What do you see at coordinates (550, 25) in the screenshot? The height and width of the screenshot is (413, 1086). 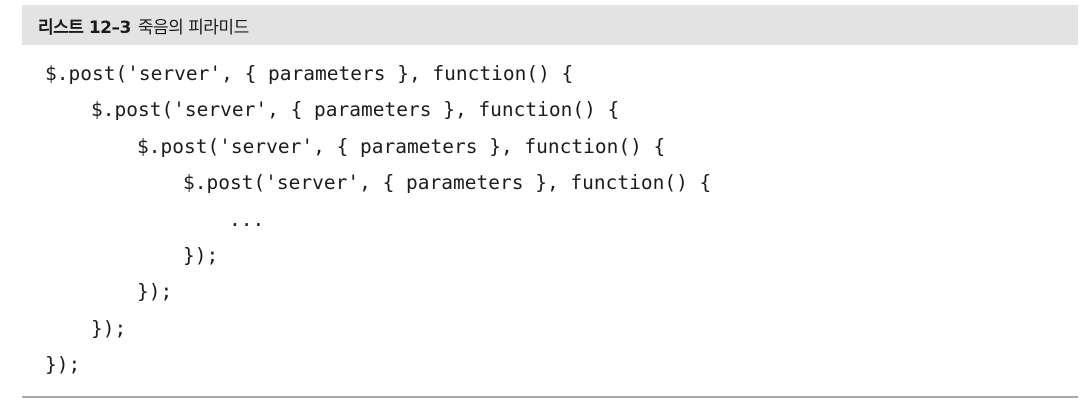 I see `listing-header: 리스트 12–3 죽음의 피라미드` at bounding box center [550, 25].